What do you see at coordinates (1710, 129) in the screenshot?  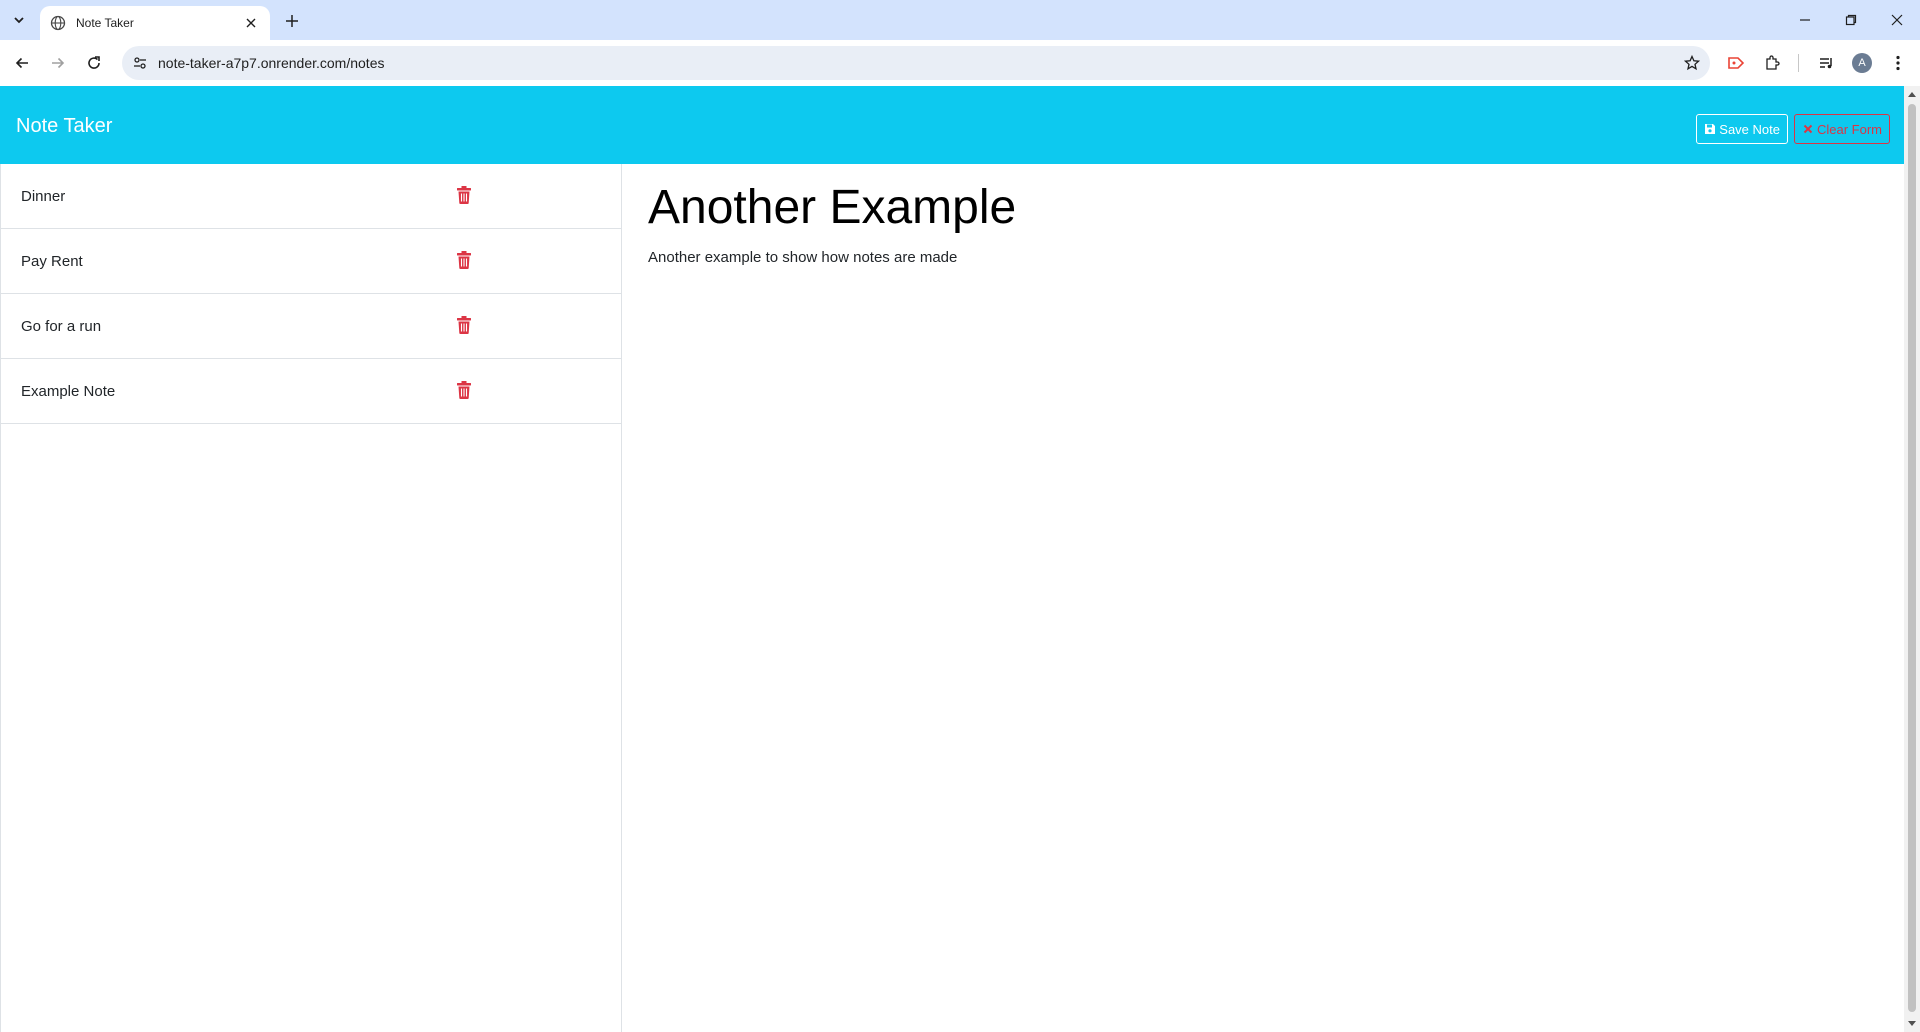 I see `floppy-disk-icon` at bounding box center [1710, 129].